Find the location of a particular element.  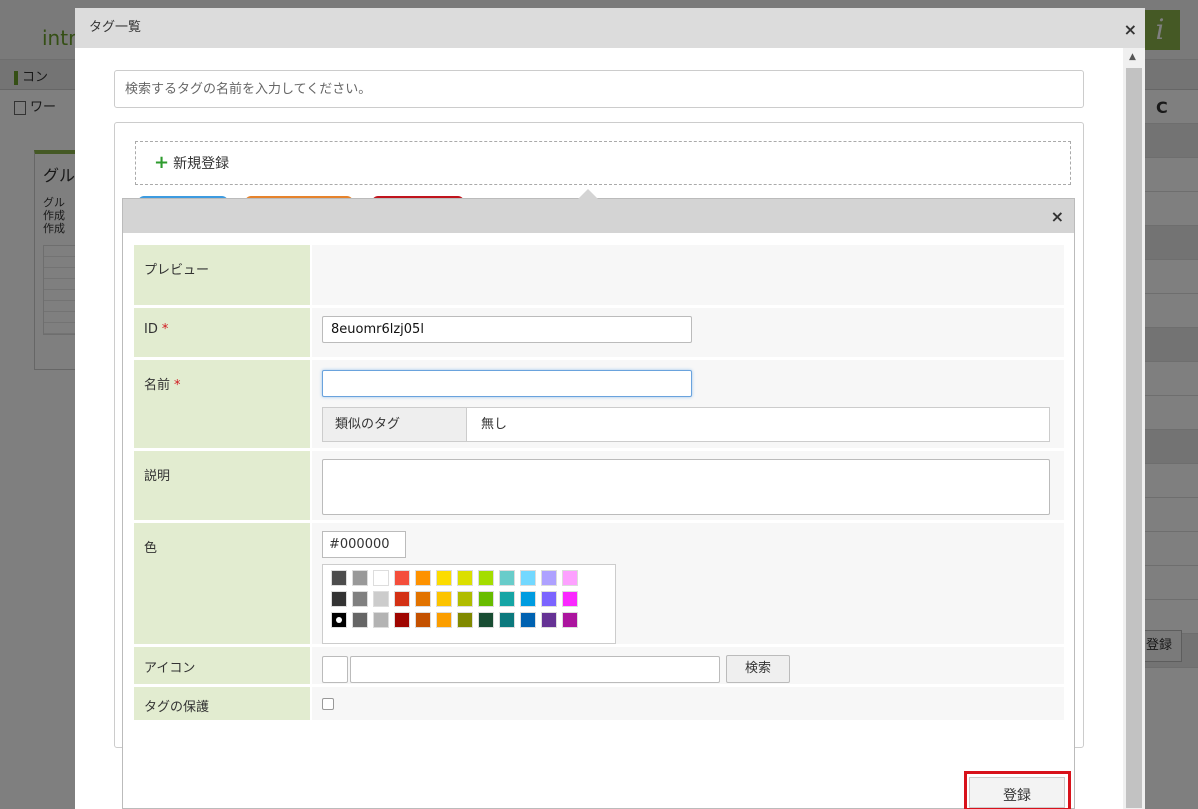

name-input is located at coordinates (507, 383).